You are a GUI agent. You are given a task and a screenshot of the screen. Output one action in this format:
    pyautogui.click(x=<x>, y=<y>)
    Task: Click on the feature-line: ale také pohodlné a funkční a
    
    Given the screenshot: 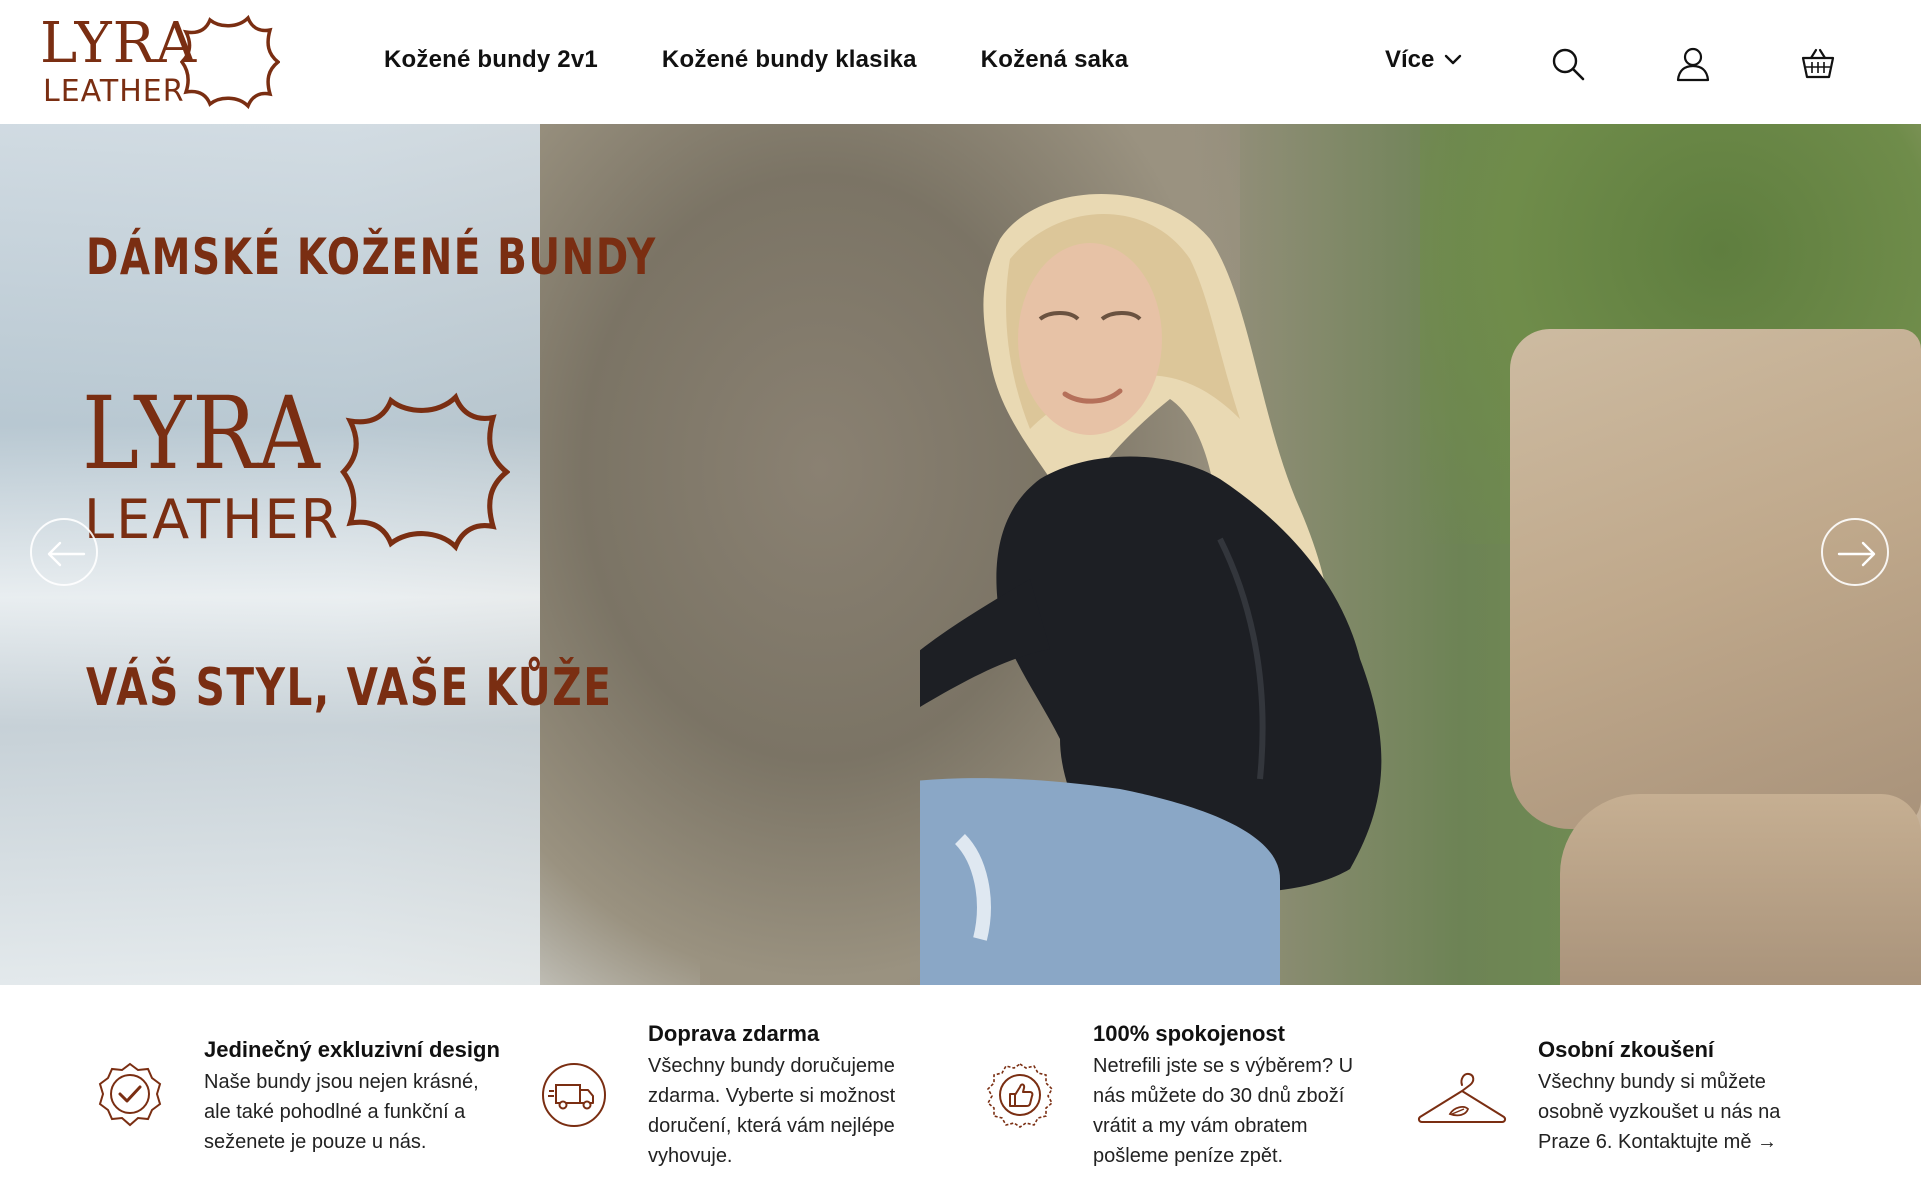 What is the action you would take?
    pyautogui.click(x=335, y=1112)
    